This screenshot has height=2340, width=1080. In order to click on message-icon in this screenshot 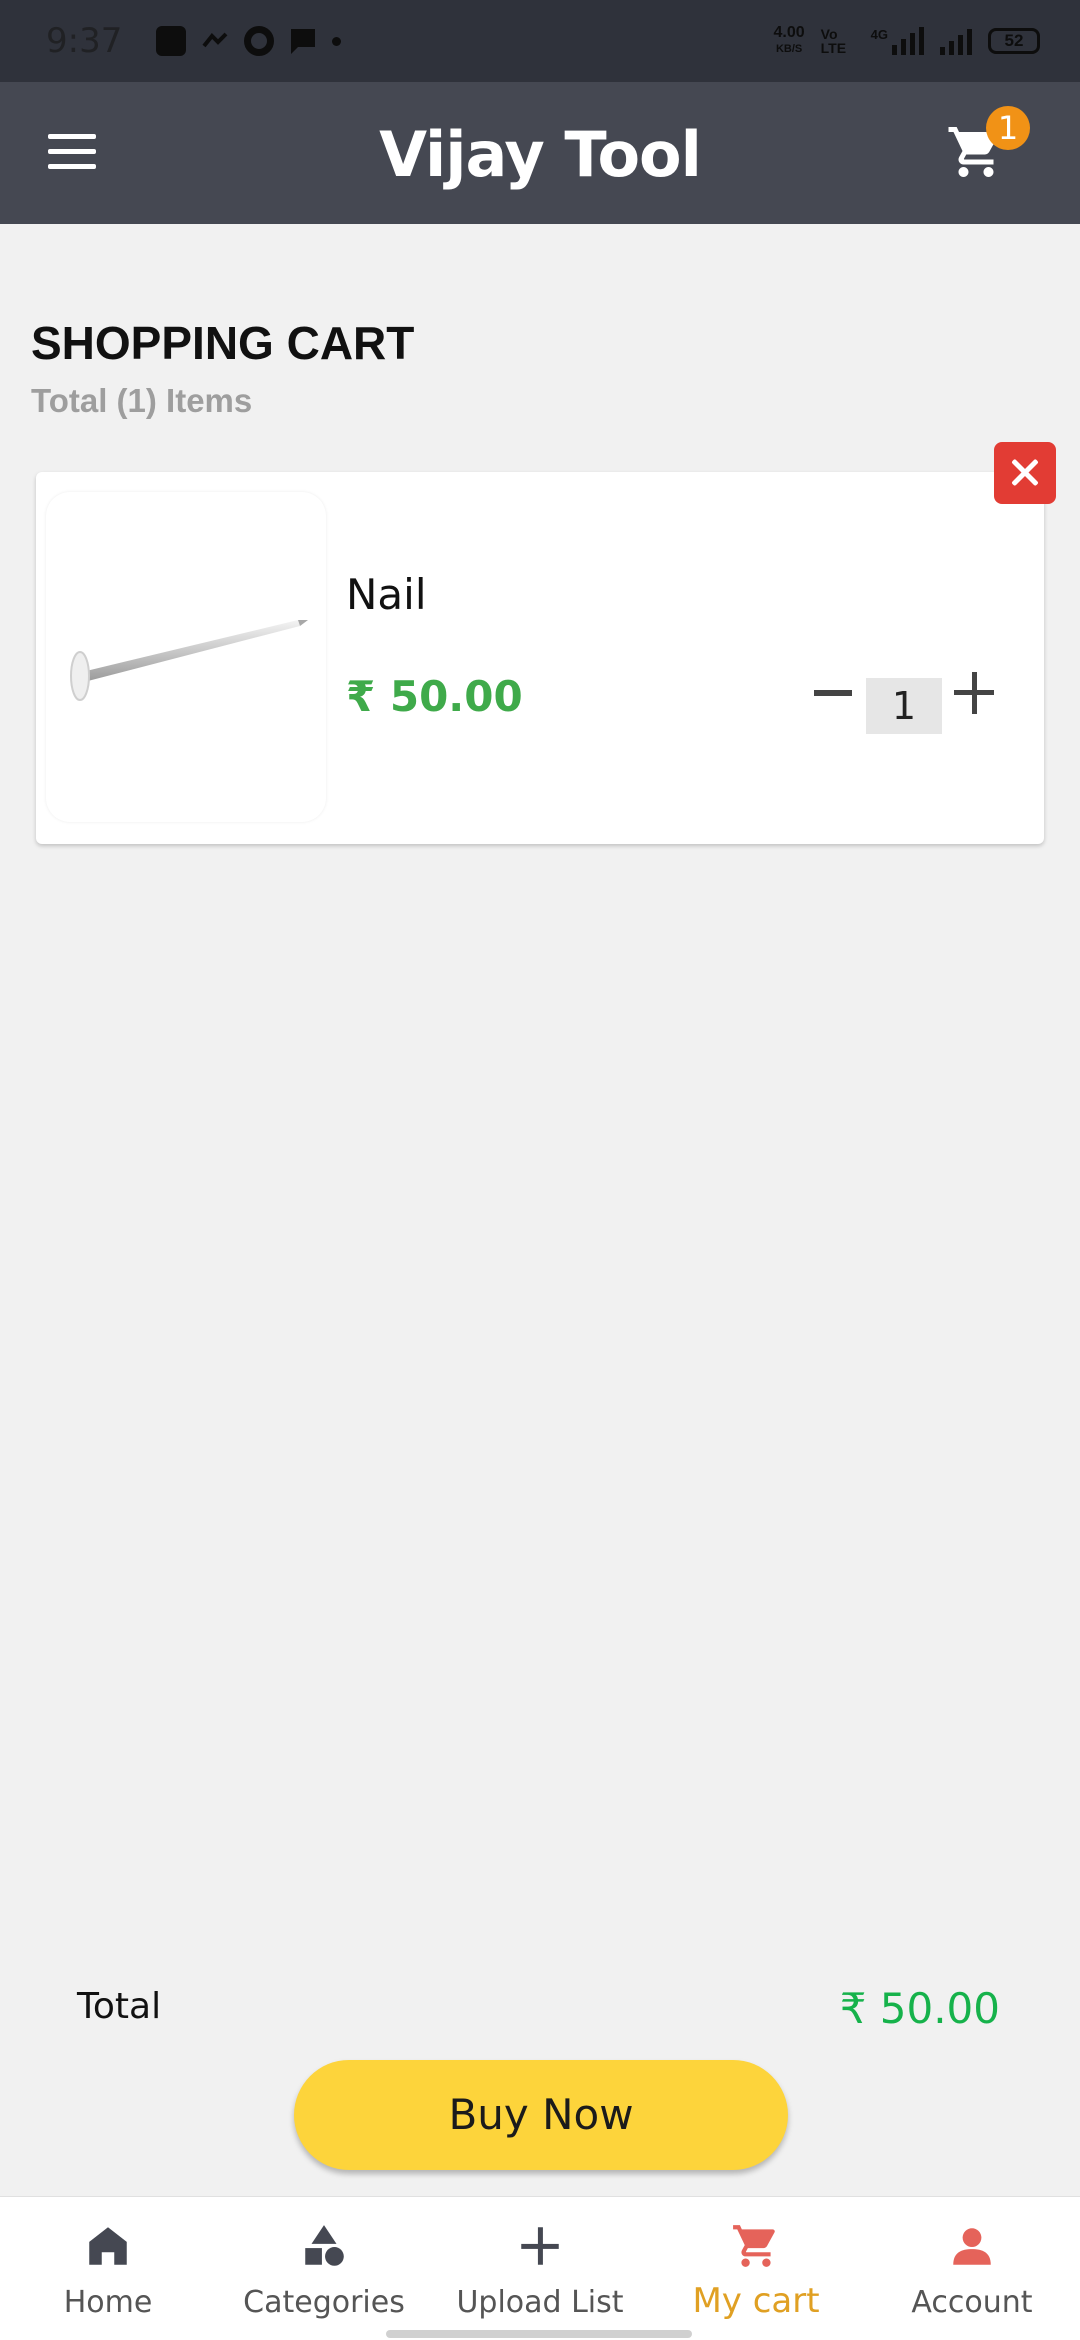, I will do `click(303, 41)`.